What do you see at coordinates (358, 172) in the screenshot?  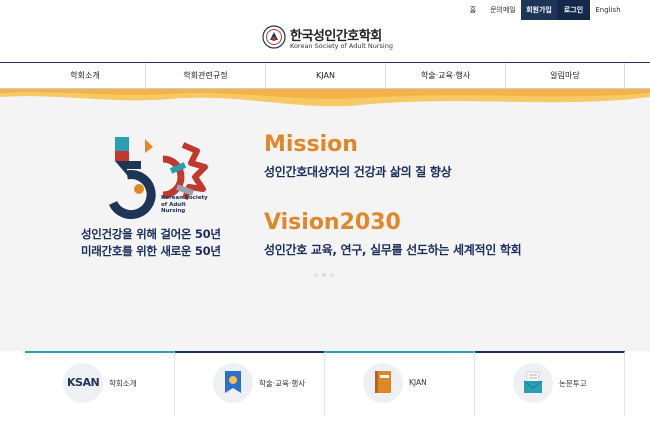 I see `mission-text: 성인간호대상자의 건강과 삶의 질 향상` at bounding box center [358, 172].